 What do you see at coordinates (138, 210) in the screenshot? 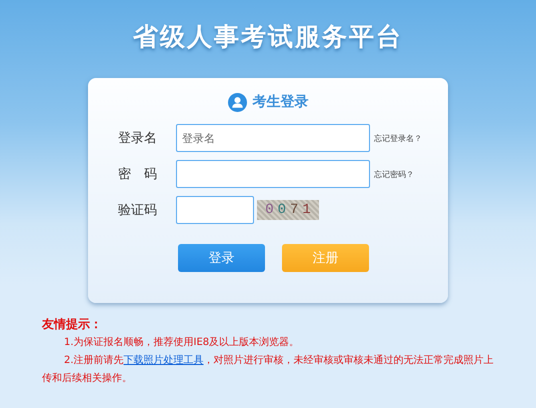
I see `field-label: 验证码` at bounding box center [138, 210].